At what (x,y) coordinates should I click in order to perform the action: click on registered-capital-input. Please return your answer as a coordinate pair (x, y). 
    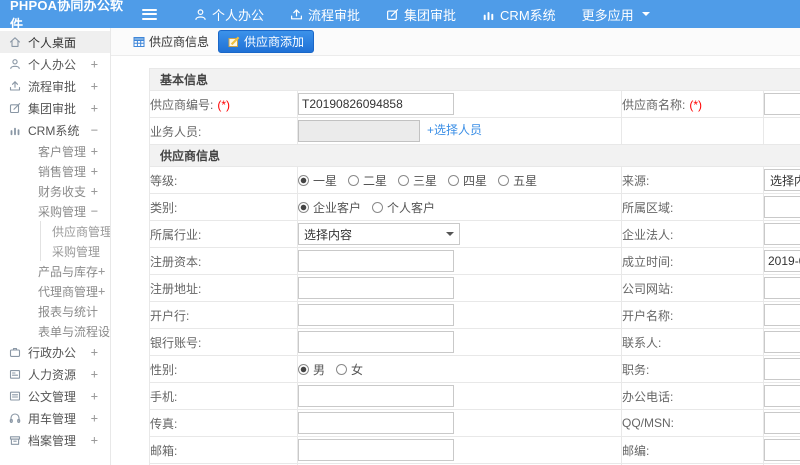
    Looking at the image, I should click on (376, 261).